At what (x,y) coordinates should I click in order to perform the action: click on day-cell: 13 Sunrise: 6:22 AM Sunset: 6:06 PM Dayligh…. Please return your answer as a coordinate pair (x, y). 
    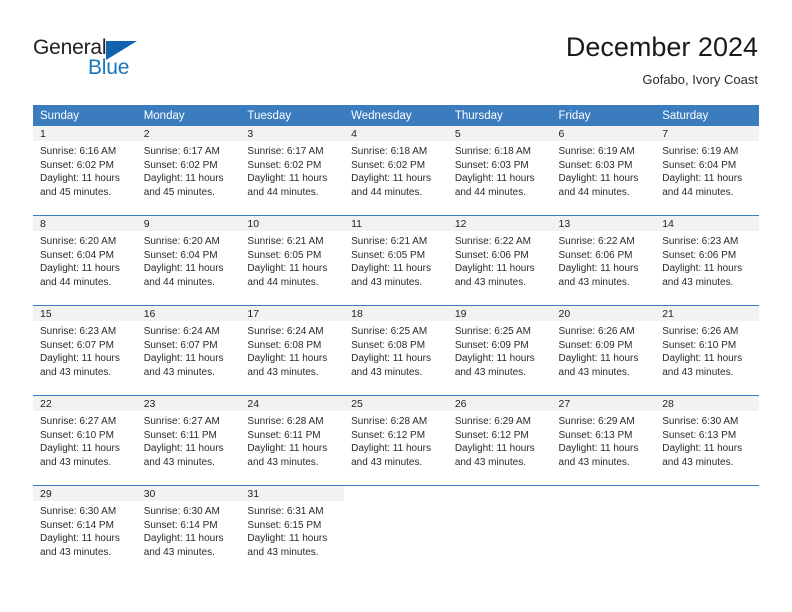
    Looking at the image, I should click on (603, 260).